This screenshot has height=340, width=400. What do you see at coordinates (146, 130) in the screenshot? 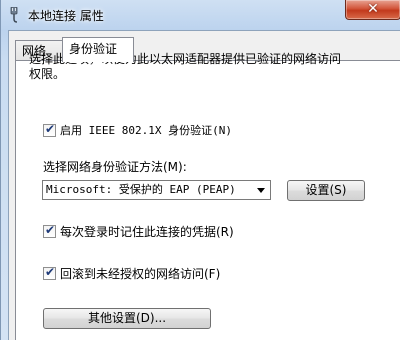
I see `enable-8021x-label: 启用 IEEE 802.1X 身份验证(N)` at bounding box center [146, 130].